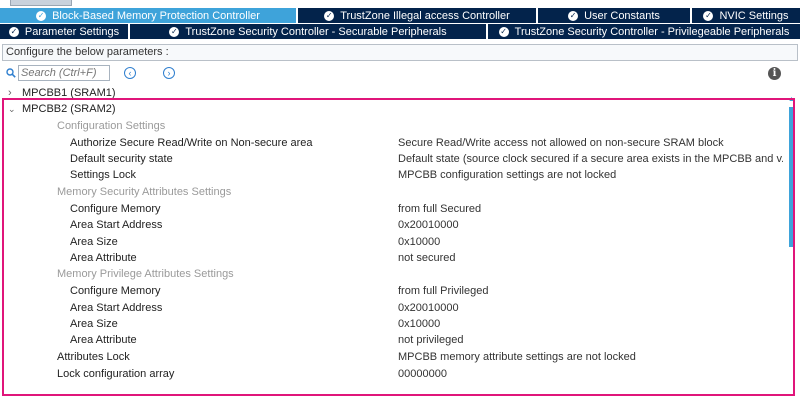  I want to click on tab-nvic-settings: ✓ NVIC Settings, so click(746, 15).